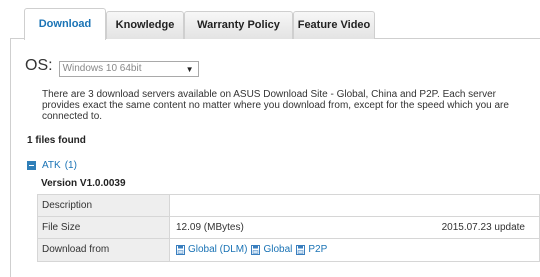 Image resolution: width=540 pixels, height=277 pixels. Describe the element at coordinates (189, 69) in the screenshot. I see `caret-down-icon: ▼` at that location.